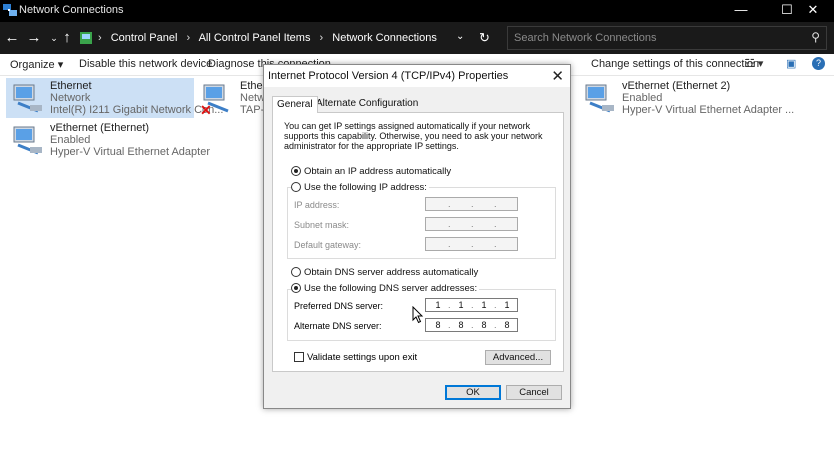 The height and width of the screenshot is (452, 834). Describe the element at coordinates (741, 11) in the screenshot. I see `minimize-button: —` at that location.